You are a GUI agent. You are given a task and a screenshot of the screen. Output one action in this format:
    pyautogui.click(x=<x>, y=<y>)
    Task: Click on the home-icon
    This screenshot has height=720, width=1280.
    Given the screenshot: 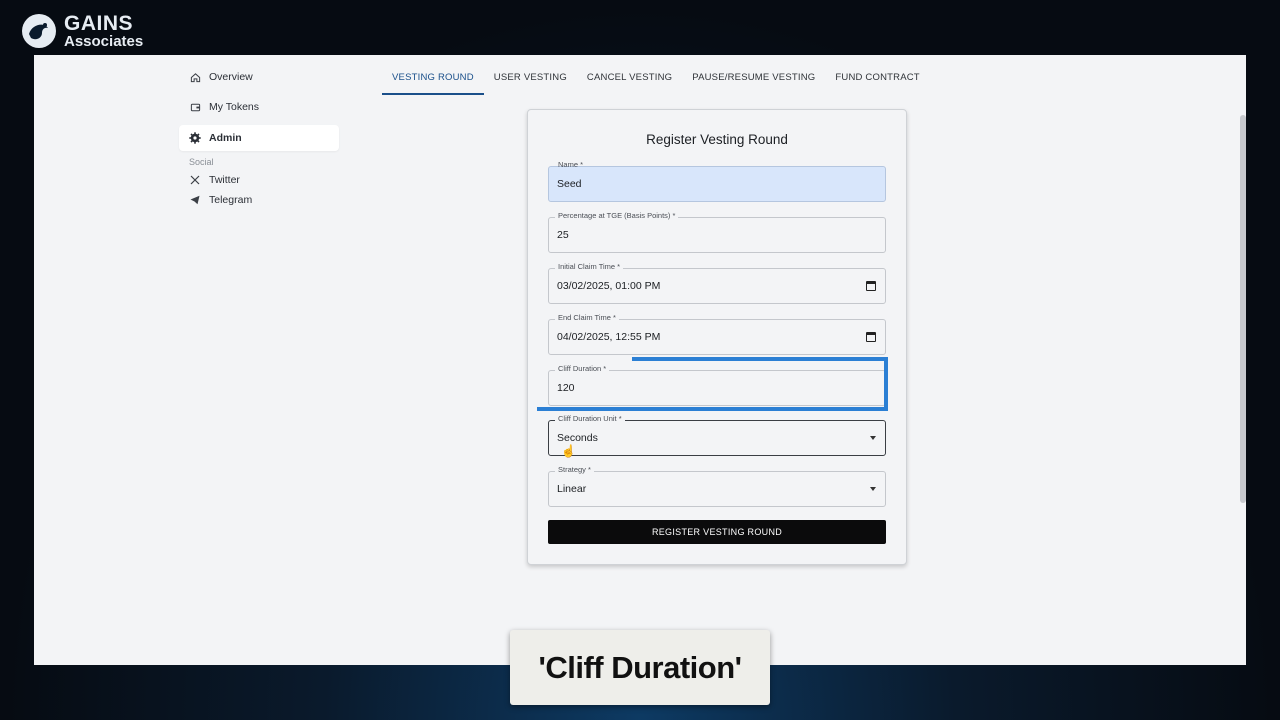 What is the action you would take?
    pyautogui.click(x=195, y=77)
    